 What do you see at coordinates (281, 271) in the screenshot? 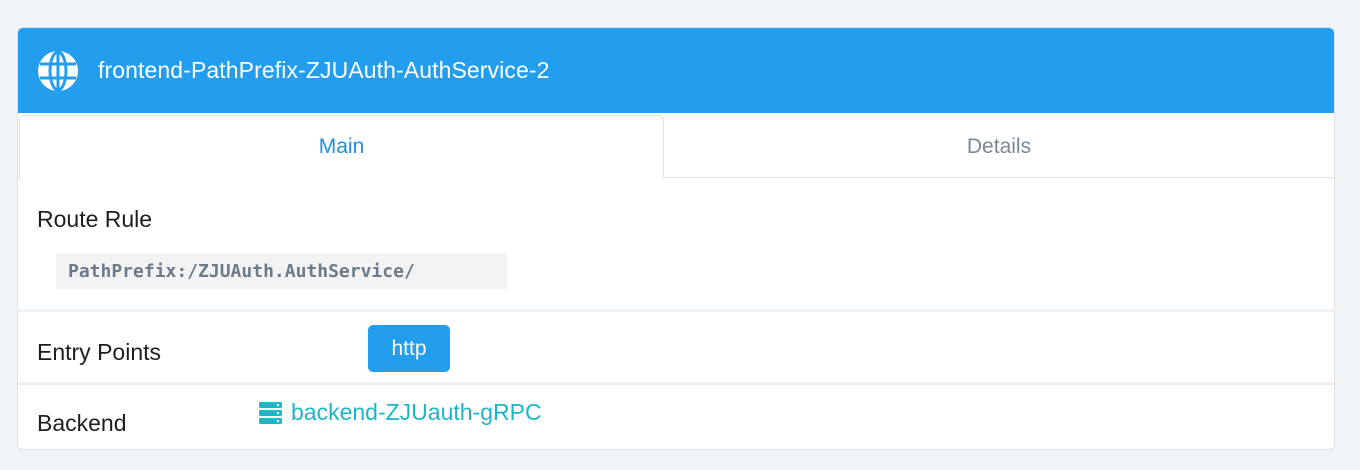
I see `route-rule-value: PathPrefix:/ZJUAuth.AuthService/` at bounding box center [281, 271].